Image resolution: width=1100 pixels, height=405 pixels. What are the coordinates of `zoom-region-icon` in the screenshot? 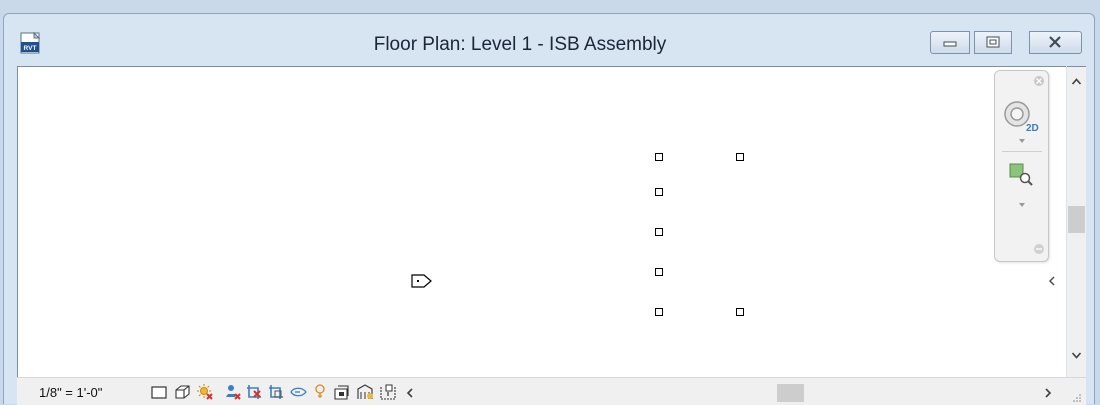 It's located at (1021, 174).